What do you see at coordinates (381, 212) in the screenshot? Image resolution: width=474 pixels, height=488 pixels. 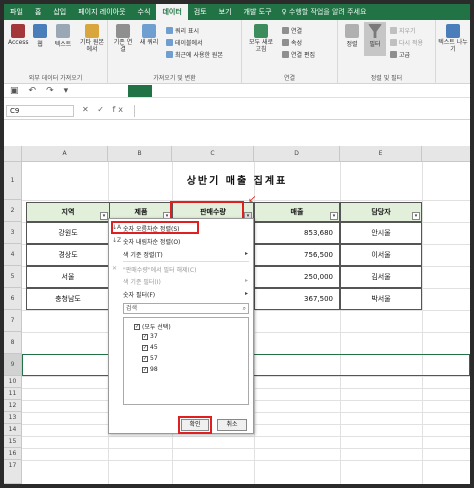 I see `header-person: 담당자` at bounding box center [381, 212].